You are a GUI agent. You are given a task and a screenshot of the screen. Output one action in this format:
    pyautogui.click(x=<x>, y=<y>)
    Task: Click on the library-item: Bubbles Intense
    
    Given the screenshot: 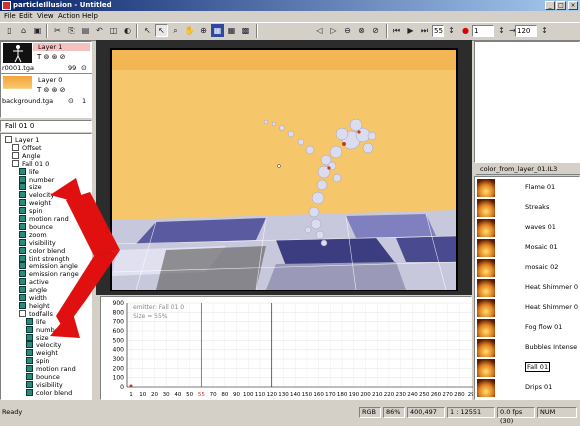 What is the action you would take?
    pyautogui.click(x=527, y=348)
    